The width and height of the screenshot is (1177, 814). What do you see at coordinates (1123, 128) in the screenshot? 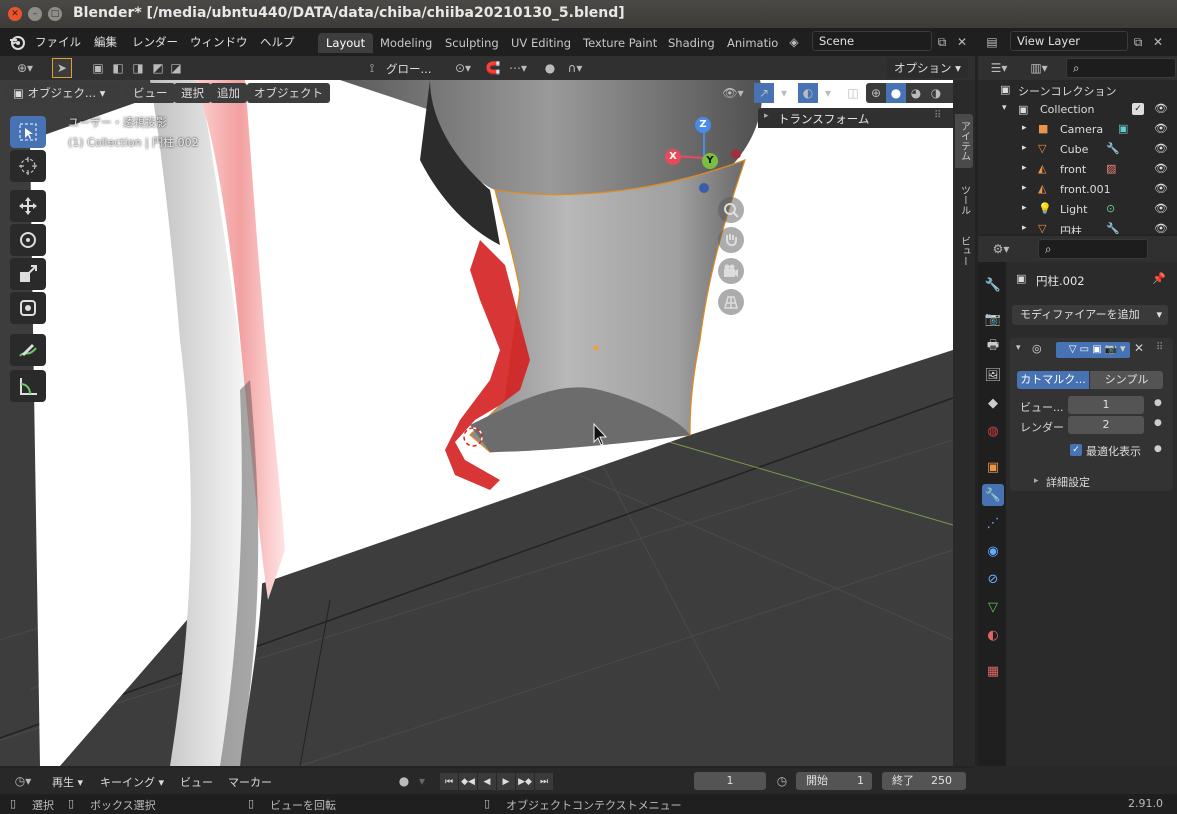
I see `camera-data-icon: ▣` at bounding box center [1123, 128].